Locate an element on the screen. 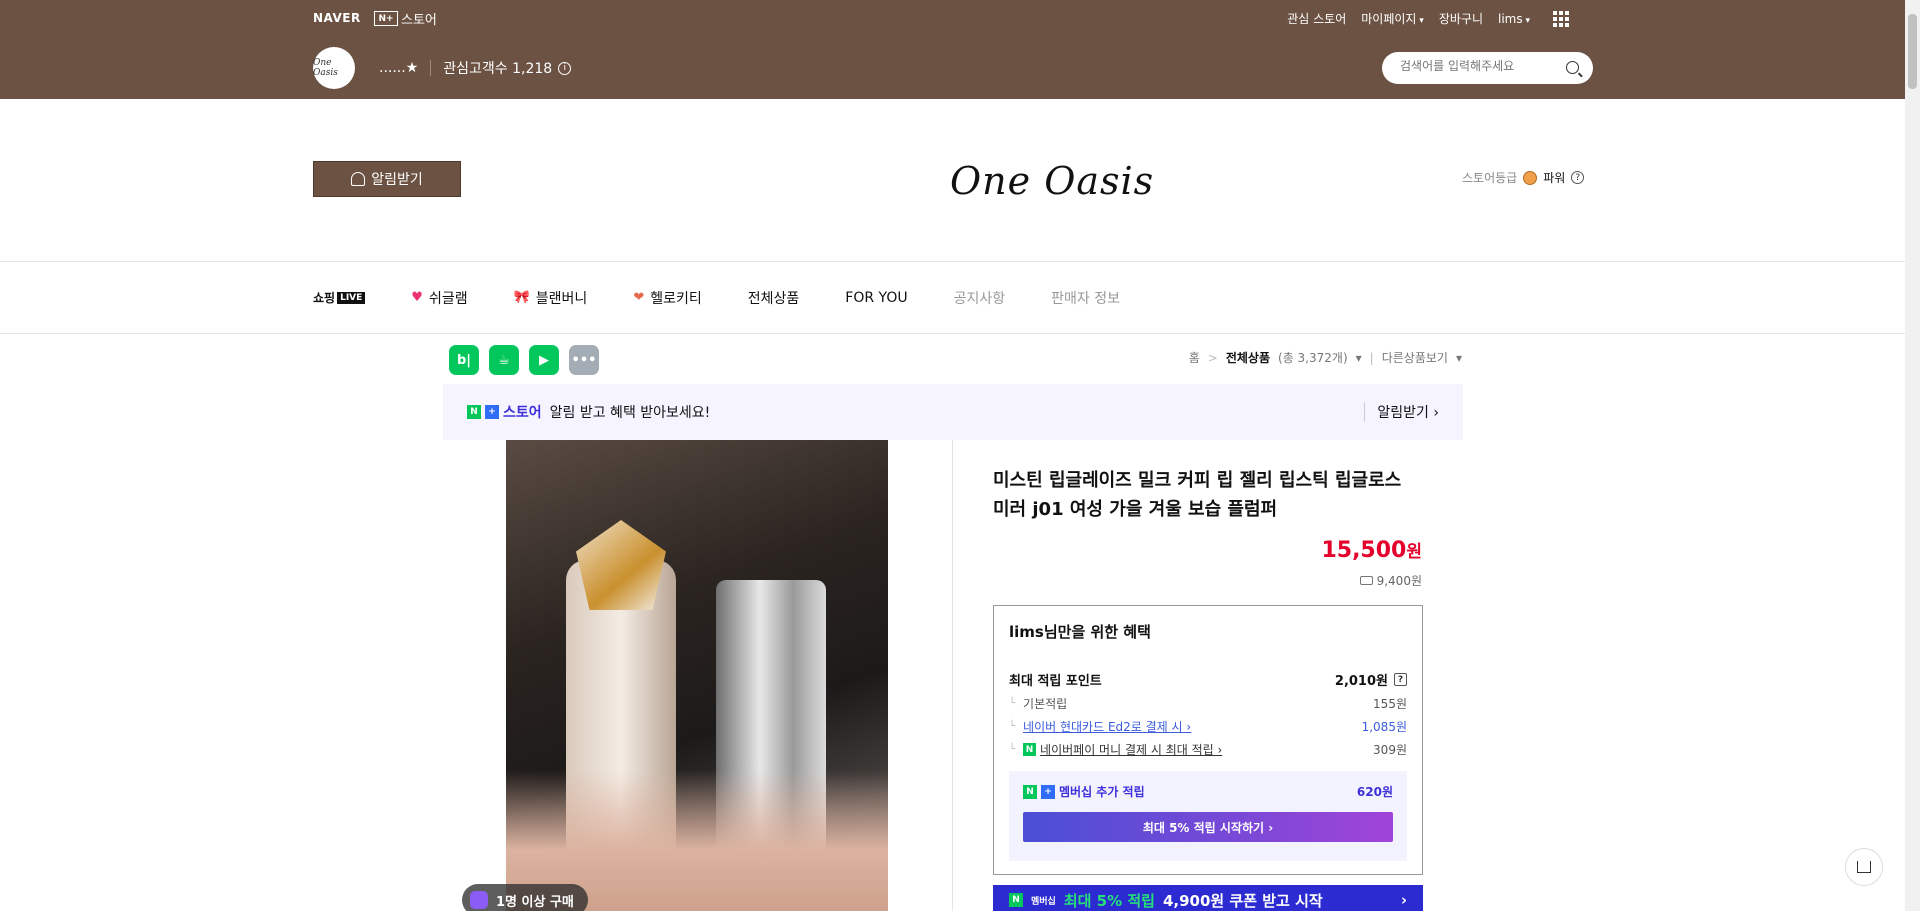 This screenshot has width=1920, height=911. breadcrumb-home: 홈 is located at coordinates (1194, 357).